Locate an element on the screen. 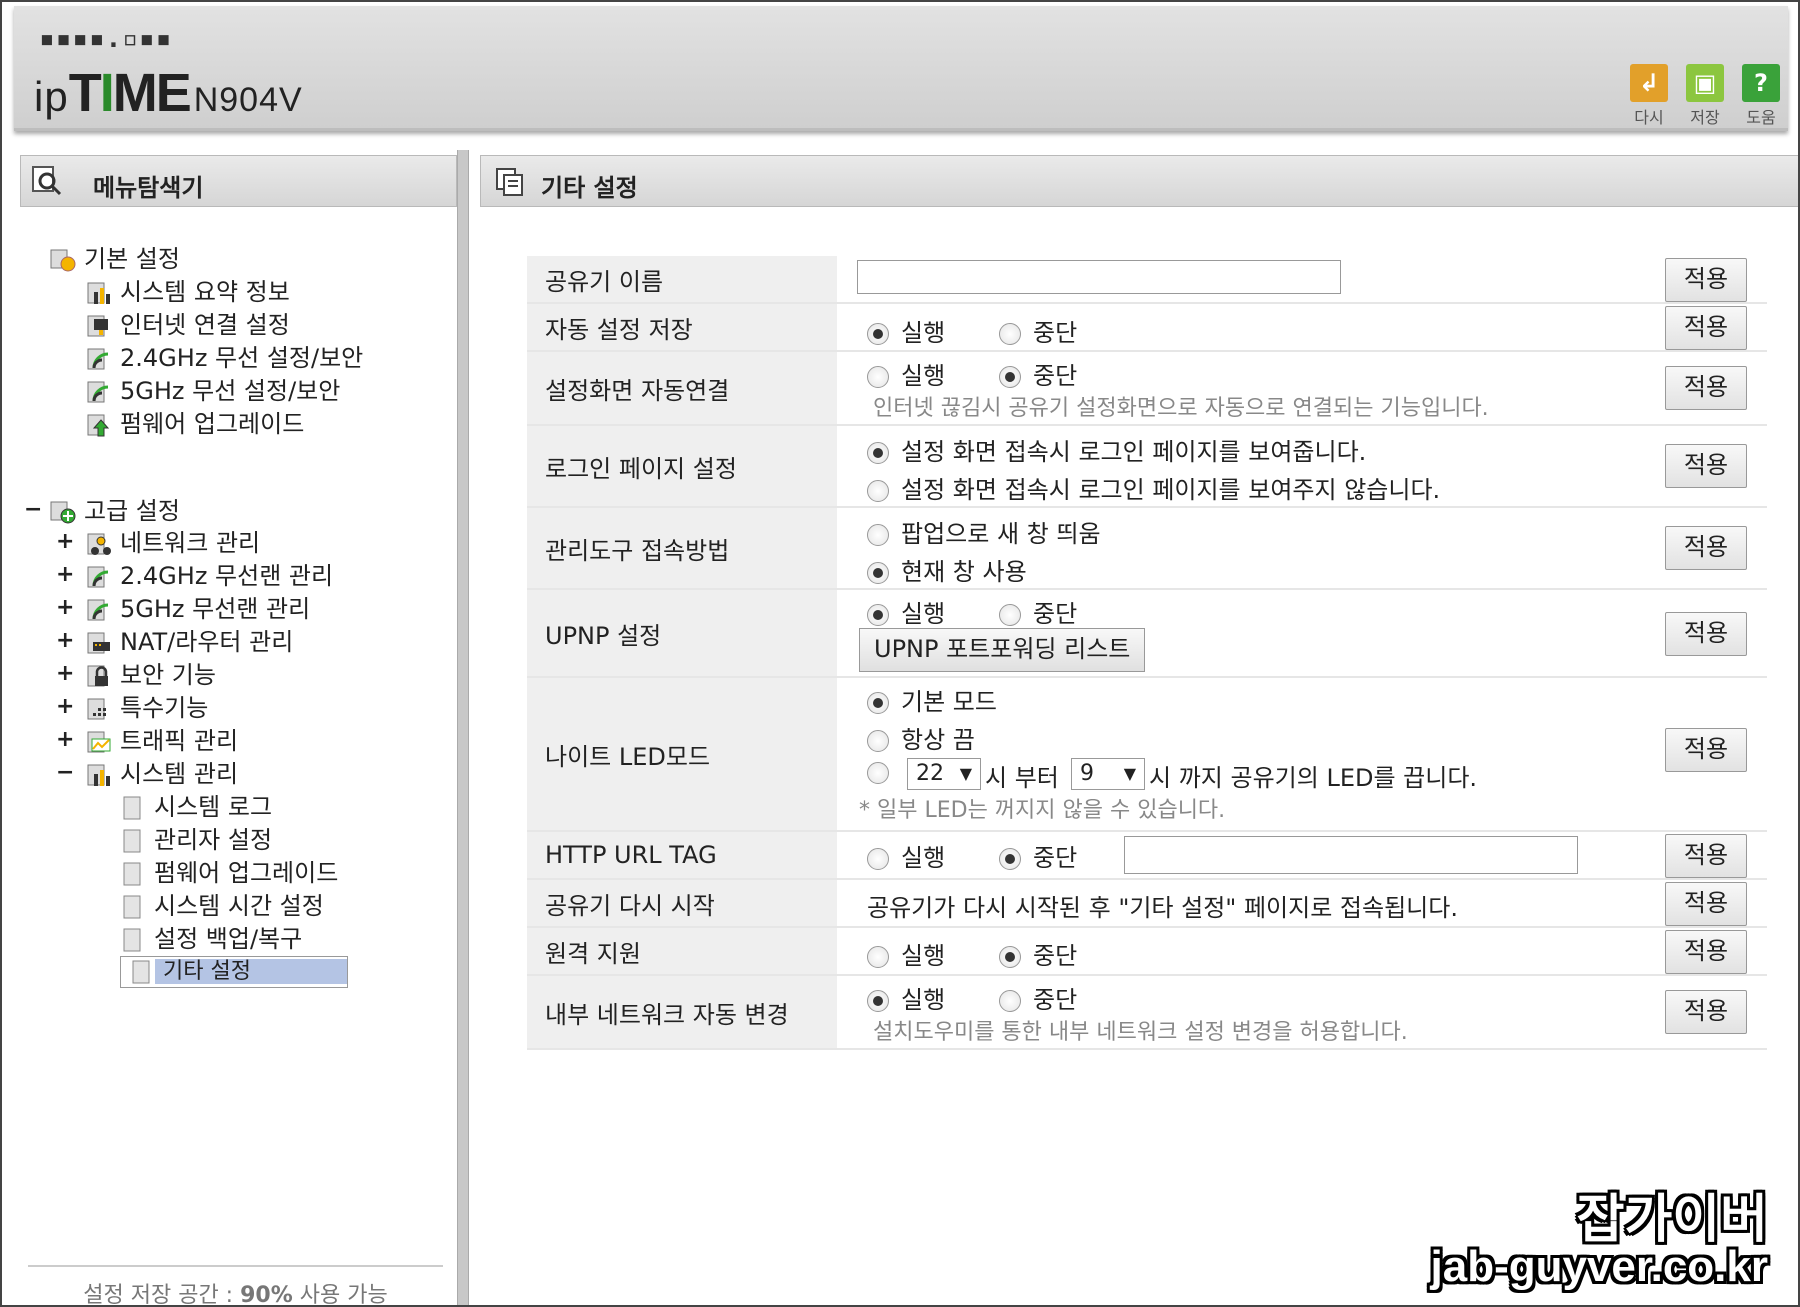  tree-item-traffic: 트래픽 관리 is located at coordinates (162, 741).